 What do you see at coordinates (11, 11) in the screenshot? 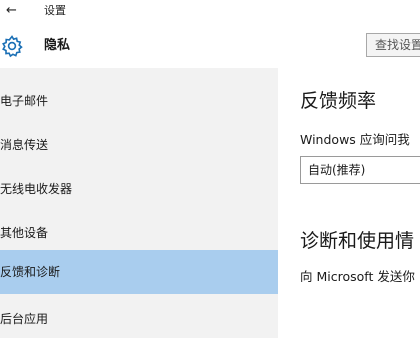
I see `back-button: ←` at bounding box center [11, 11].